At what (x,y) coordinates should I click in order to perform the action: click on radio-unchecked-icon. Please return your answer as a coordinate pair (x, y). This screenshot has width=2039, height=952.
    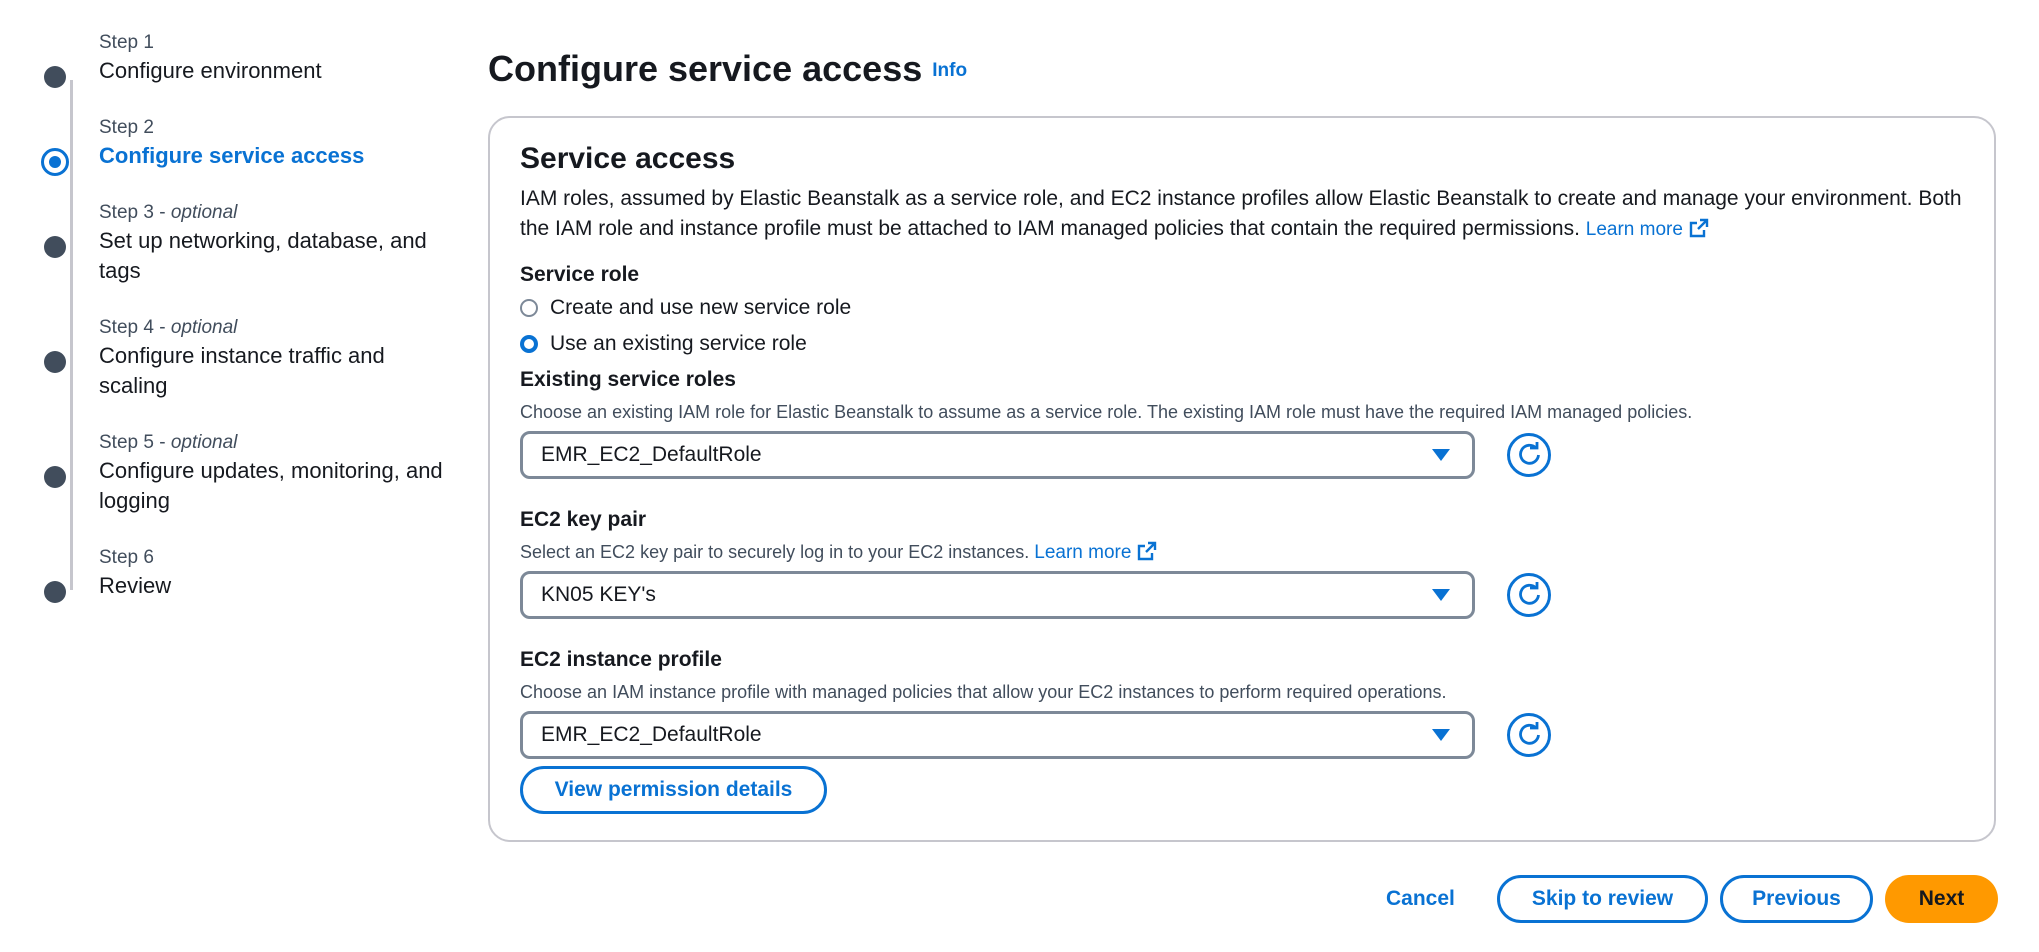
    Looking at the image, I should click on (529, 308).